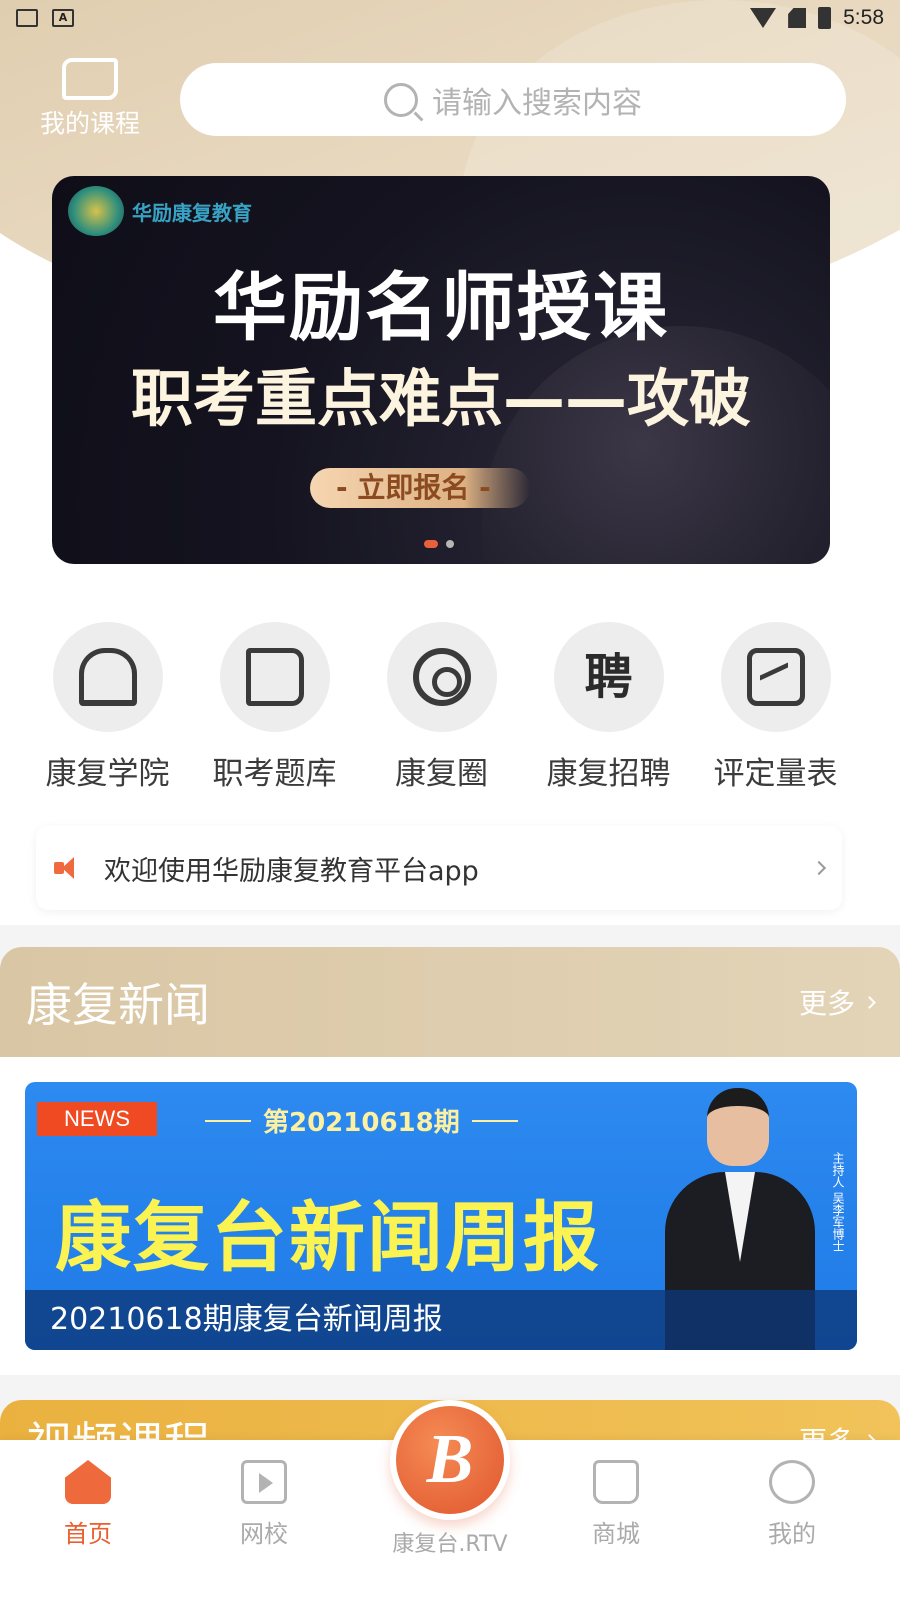  I want to click on wifi-icon, so click(763, 18).